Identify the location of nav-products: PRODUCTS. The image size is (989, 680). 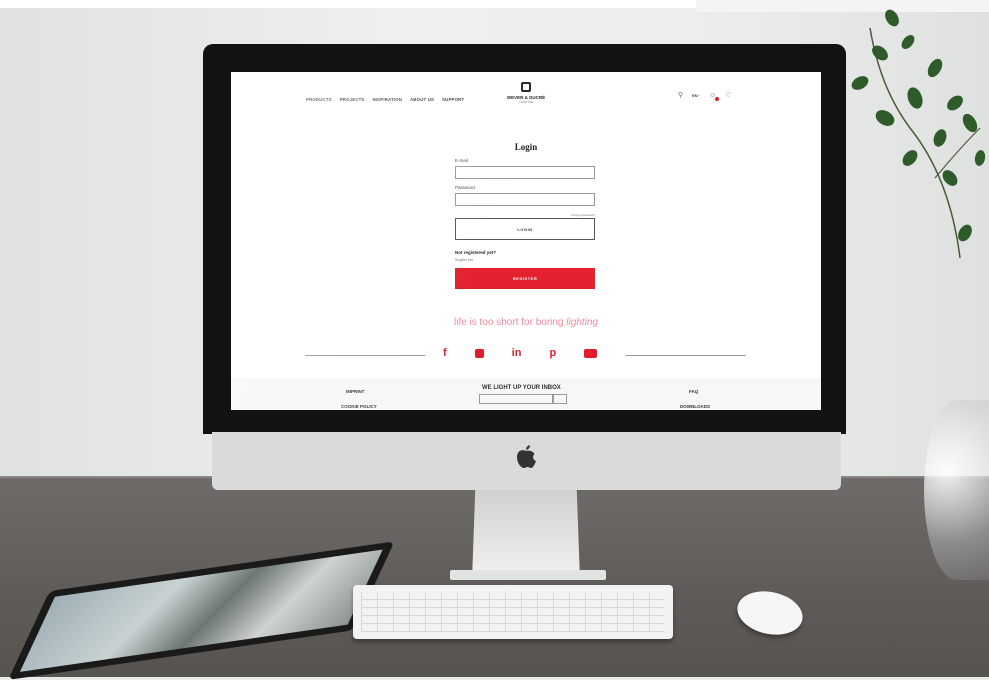
(319, 99).